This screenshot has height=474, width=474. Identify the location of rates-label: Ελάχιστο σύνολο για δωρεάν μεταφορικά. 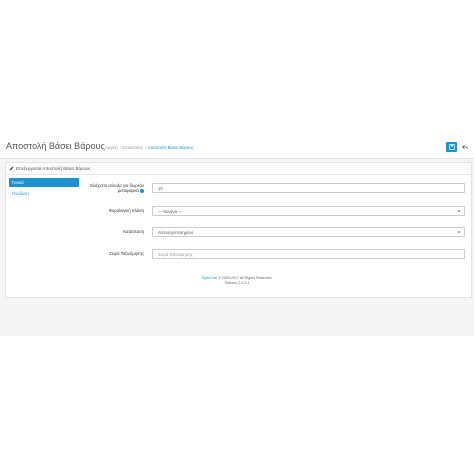
(117, 188).